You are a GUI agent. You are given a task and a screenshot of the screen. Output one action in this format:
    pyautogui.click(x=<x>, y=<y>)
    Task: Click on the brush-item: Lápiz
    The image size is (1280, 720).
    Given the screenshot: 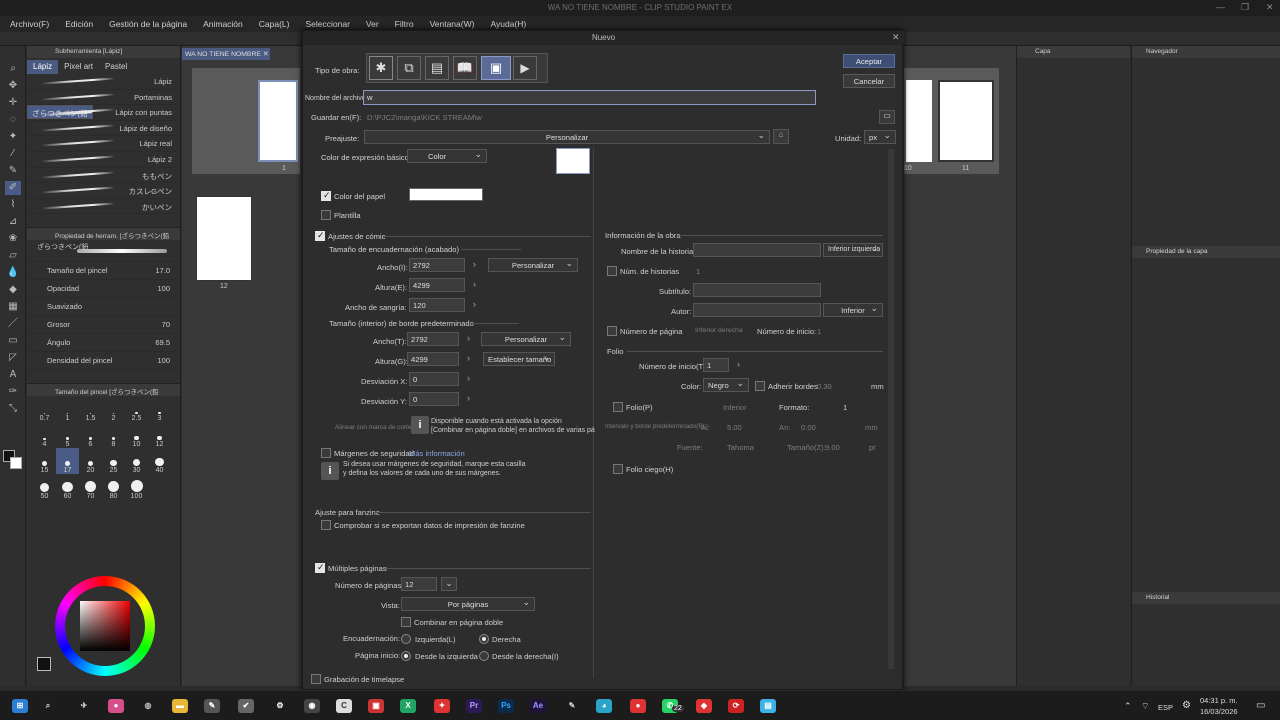 What is the action you would take?
    pyautogui.click(x=103, y=82)
    